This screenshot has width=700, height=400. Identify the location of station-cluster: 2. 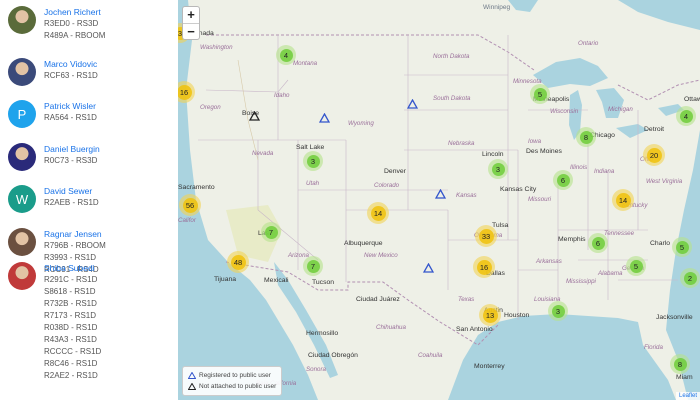
(690, 278).